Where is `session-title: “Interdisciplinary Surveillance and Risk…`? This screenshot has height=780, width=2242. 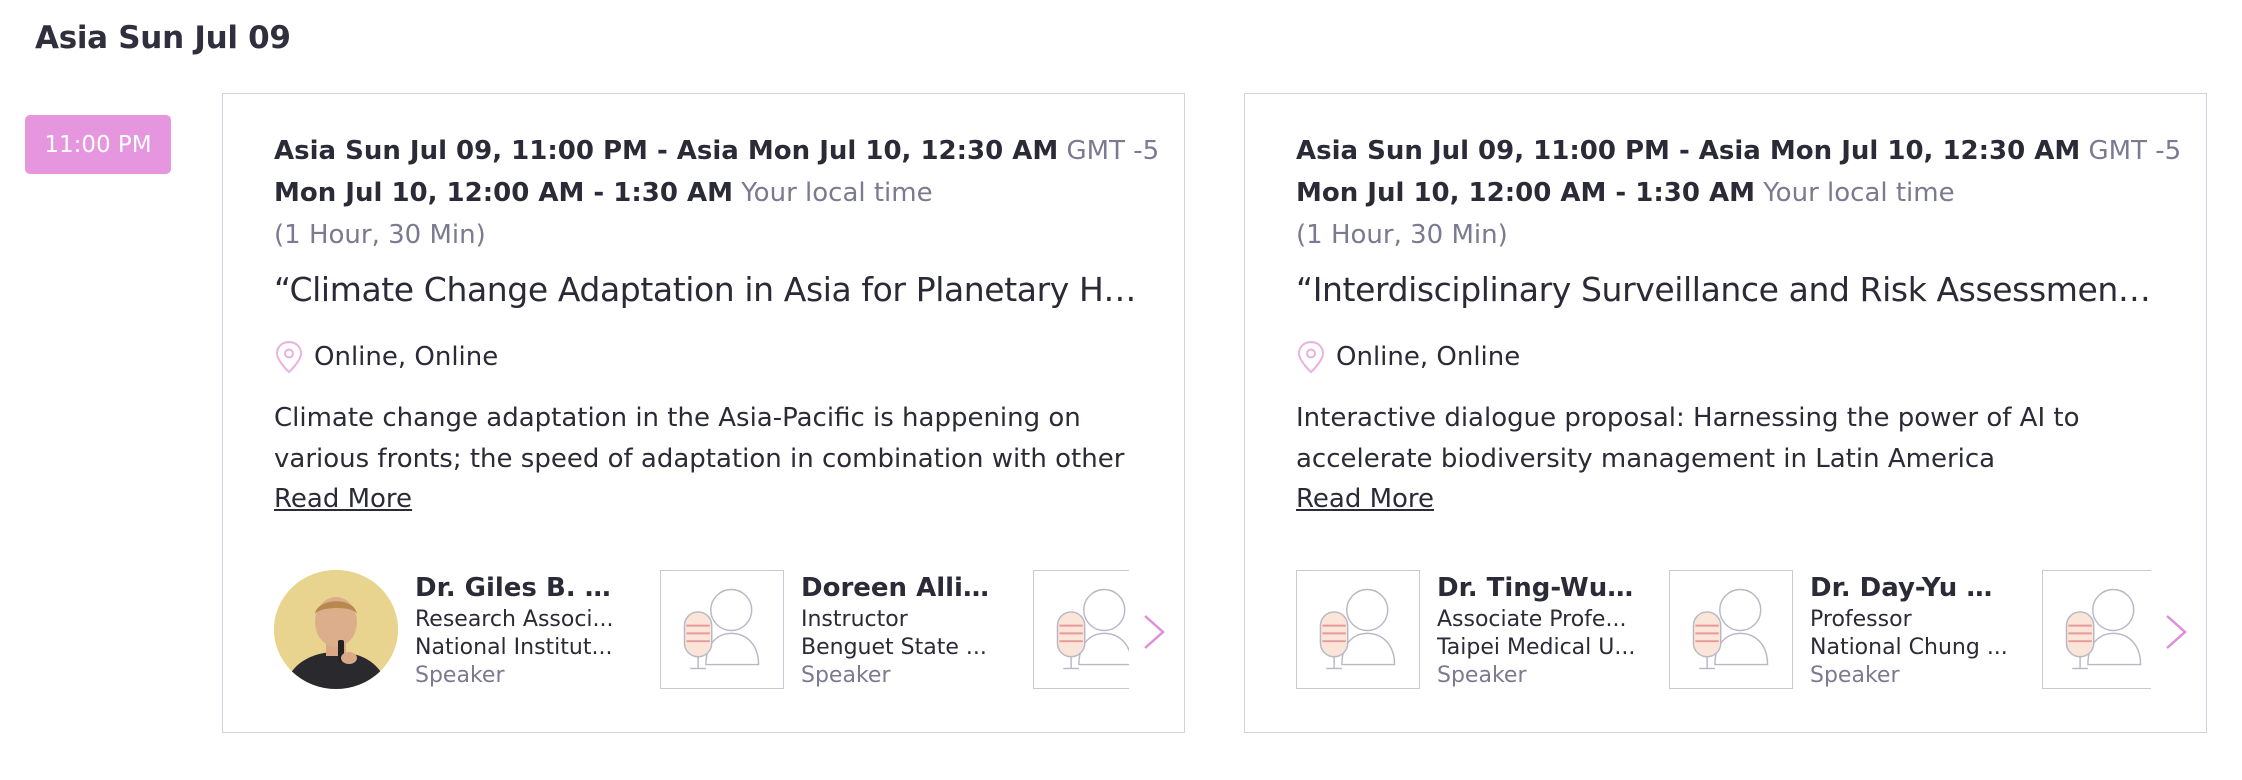 session-title: “Interdisciplinary Surveillance and Risk… is located at coordinates (1728, 290).